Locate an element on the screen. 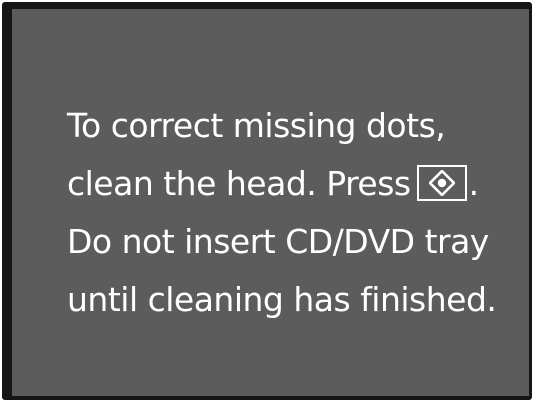 The width and height of the screenshot is (538, 405). message-line-2-text: clean the head. Press is located at coordinates (239, 183).